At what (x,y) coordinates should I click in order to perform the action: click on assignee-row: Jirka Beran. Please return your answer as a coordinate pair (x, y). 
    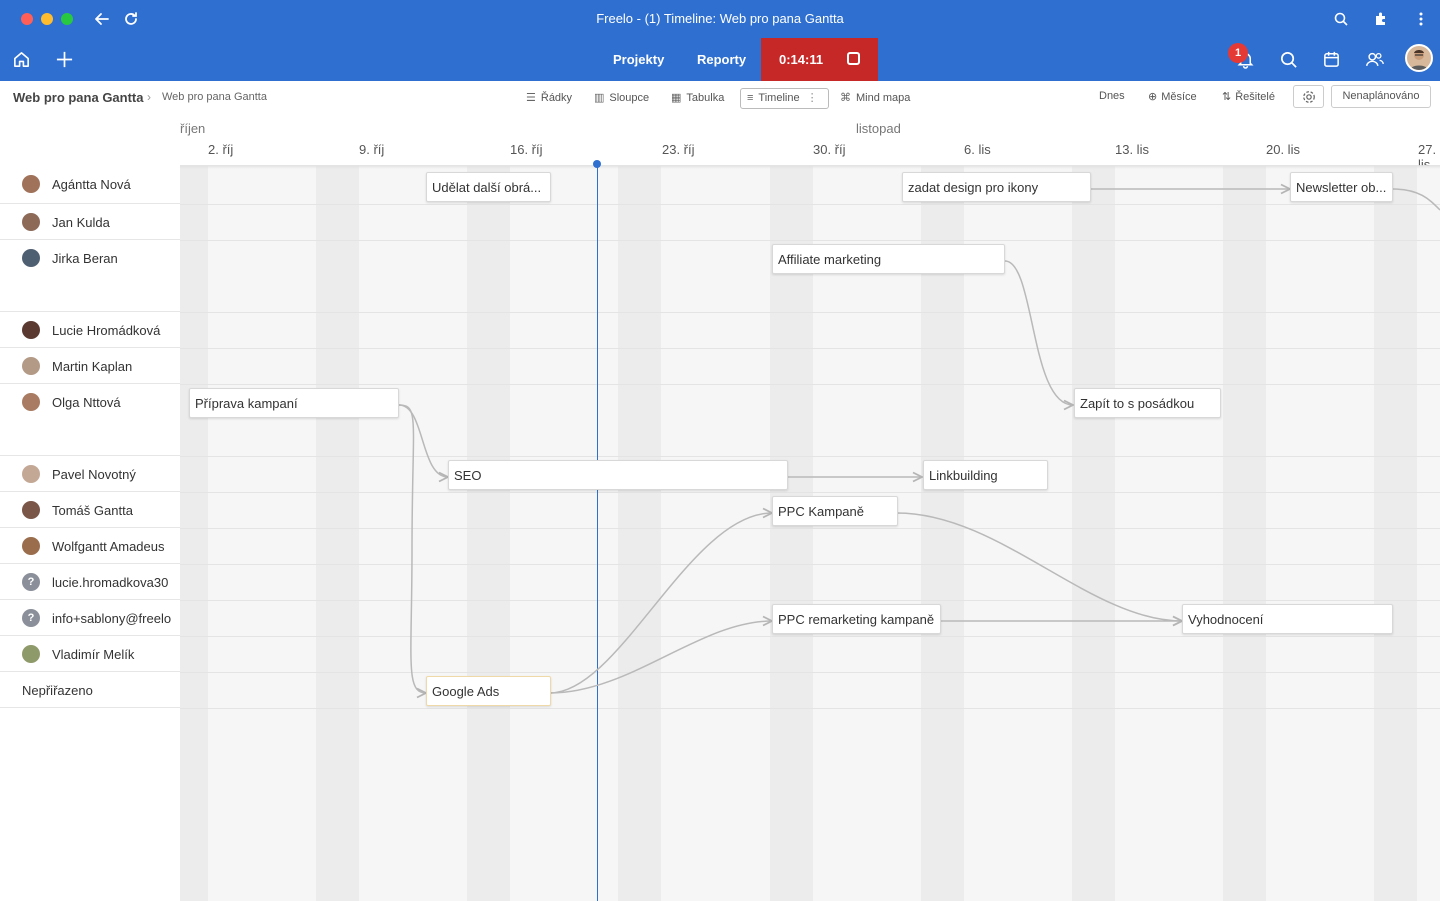
    Looking at the image, I should click on (90, 276).